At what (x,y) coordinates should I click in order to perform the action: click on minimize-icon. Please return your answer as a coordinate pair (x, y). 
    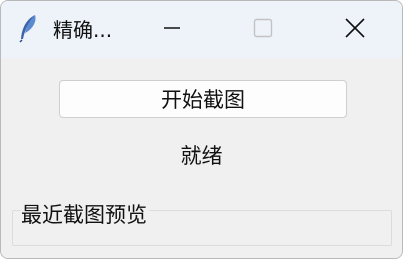
    Looking at the image, I should click on (172, 30).